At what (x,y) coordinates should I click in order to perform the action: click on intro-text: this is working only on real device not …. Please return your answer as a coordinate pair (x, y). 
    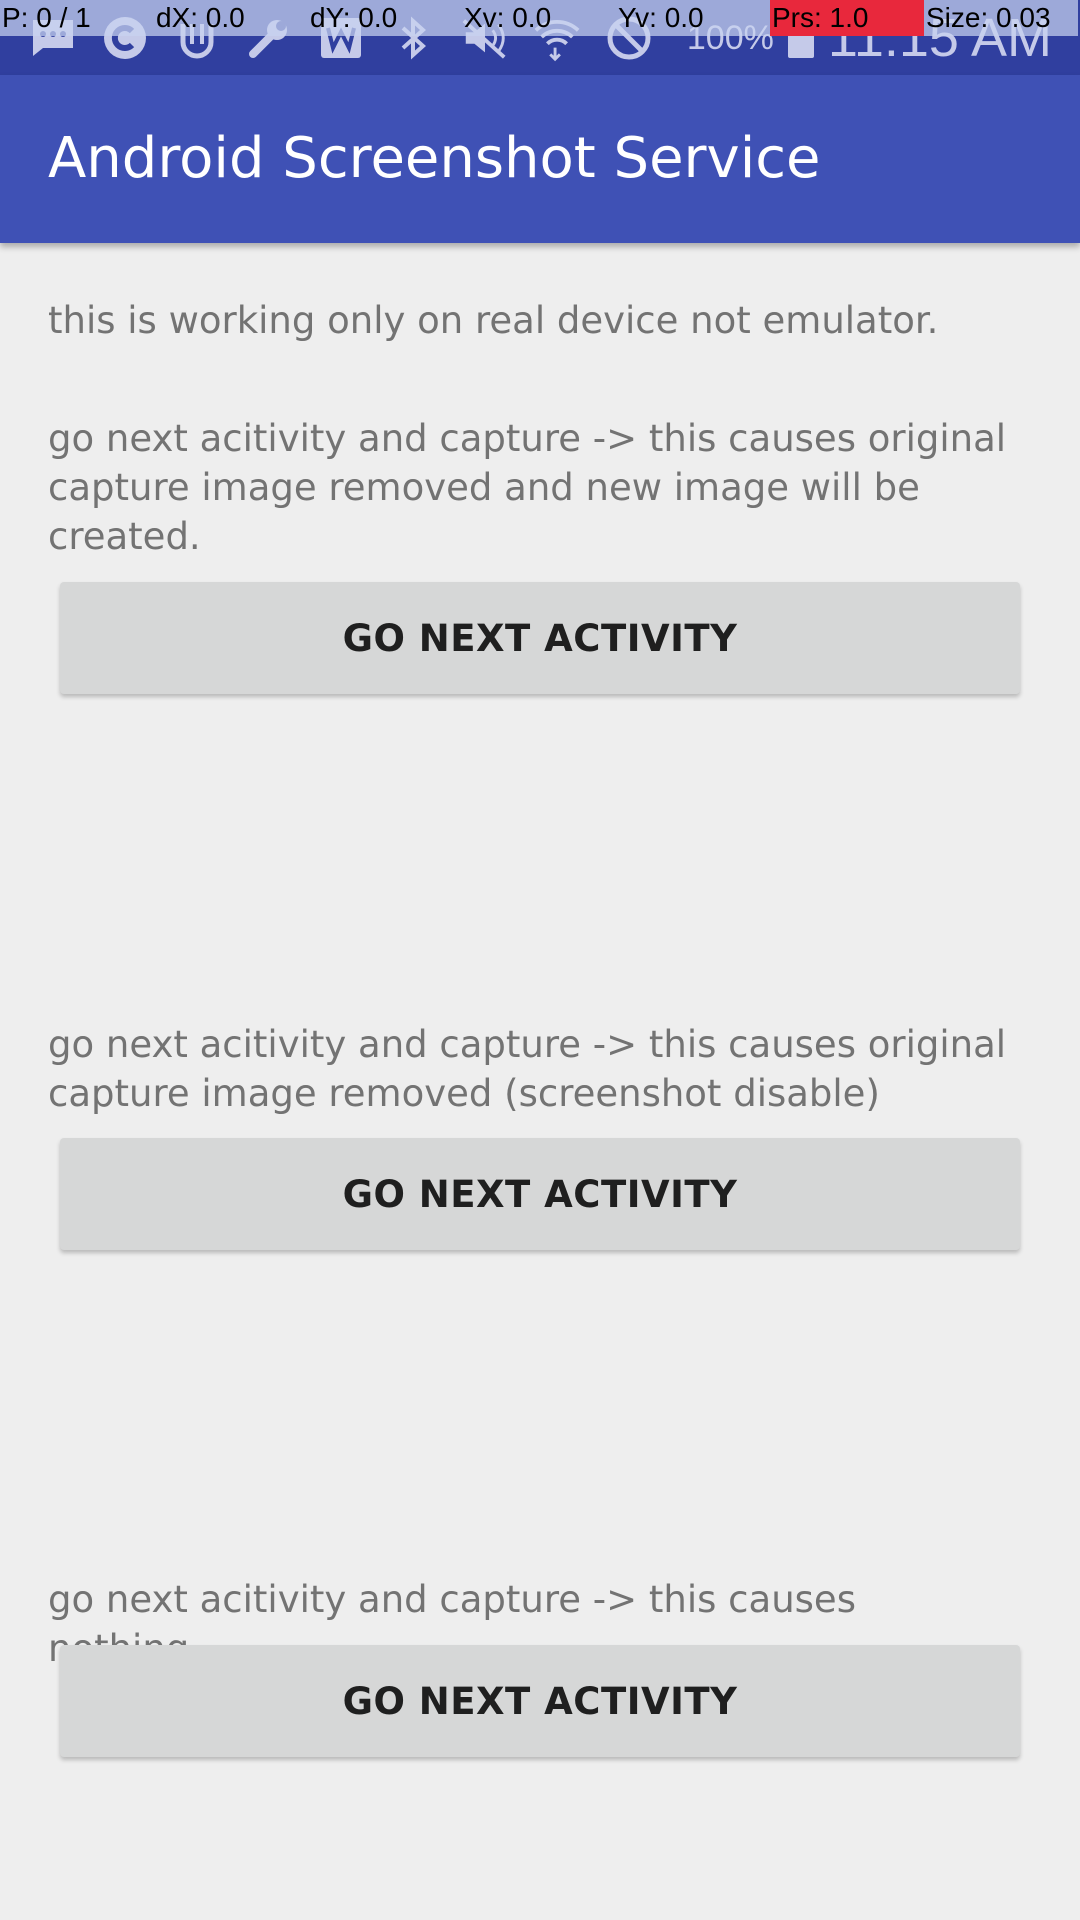
    Looking at the image, I should click on (493, 320).